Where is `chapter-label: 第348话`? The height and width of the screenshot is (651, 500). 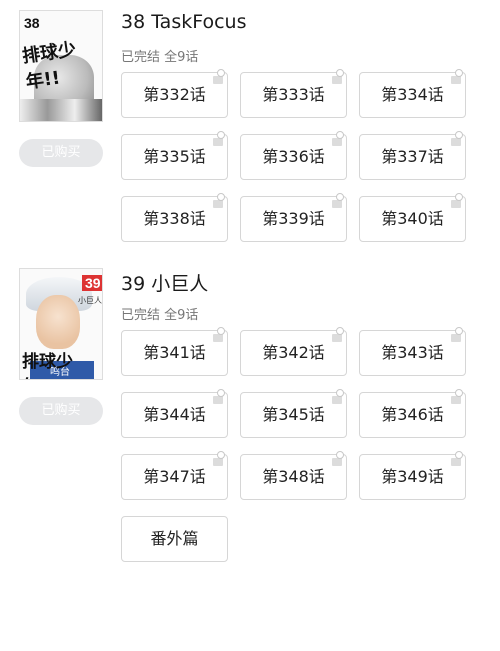
chapter-label: 第348话 is located at coordinates (293, 476).